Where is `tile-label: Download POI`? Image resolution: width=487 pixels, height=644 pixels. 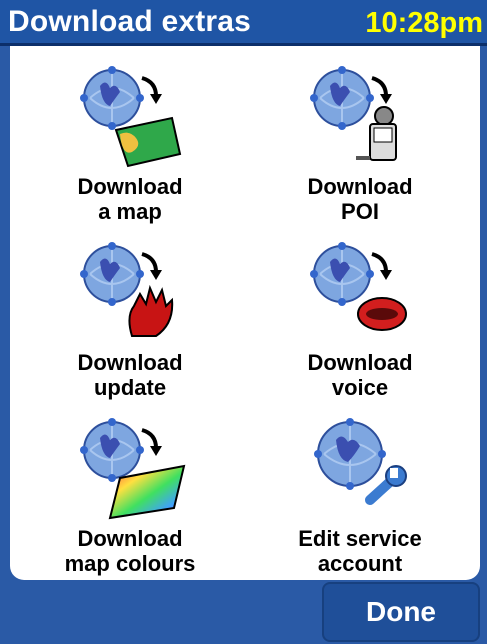
tile-label: Download POI is located at coordinates (360, 199).